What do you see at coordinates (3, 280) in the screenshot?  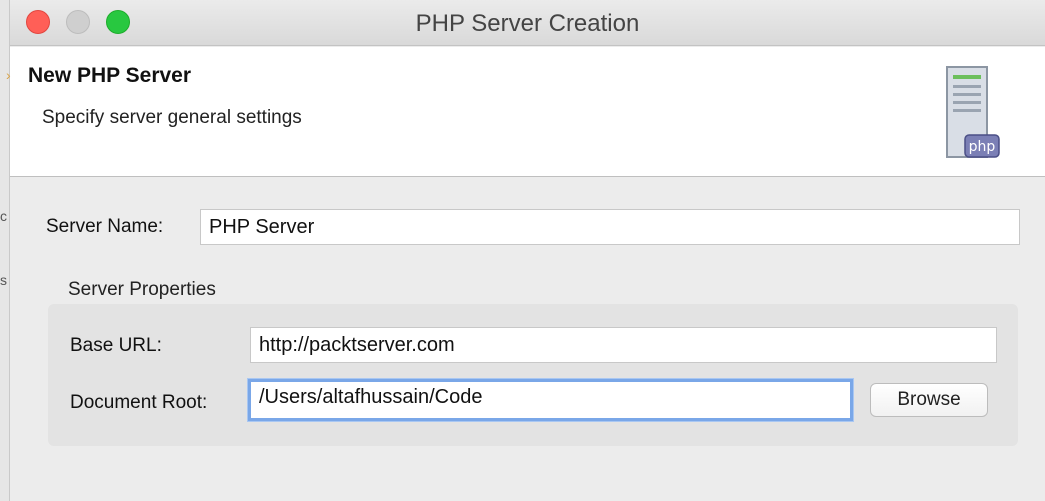 I see `background-text-fragment: s` at bounding box center [3, 280].